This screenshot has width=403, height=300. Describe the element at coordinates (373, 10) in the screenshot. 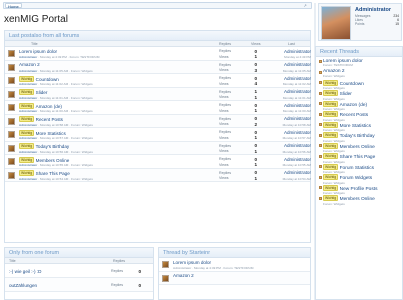

I see `user-name: Administrator` at that location.